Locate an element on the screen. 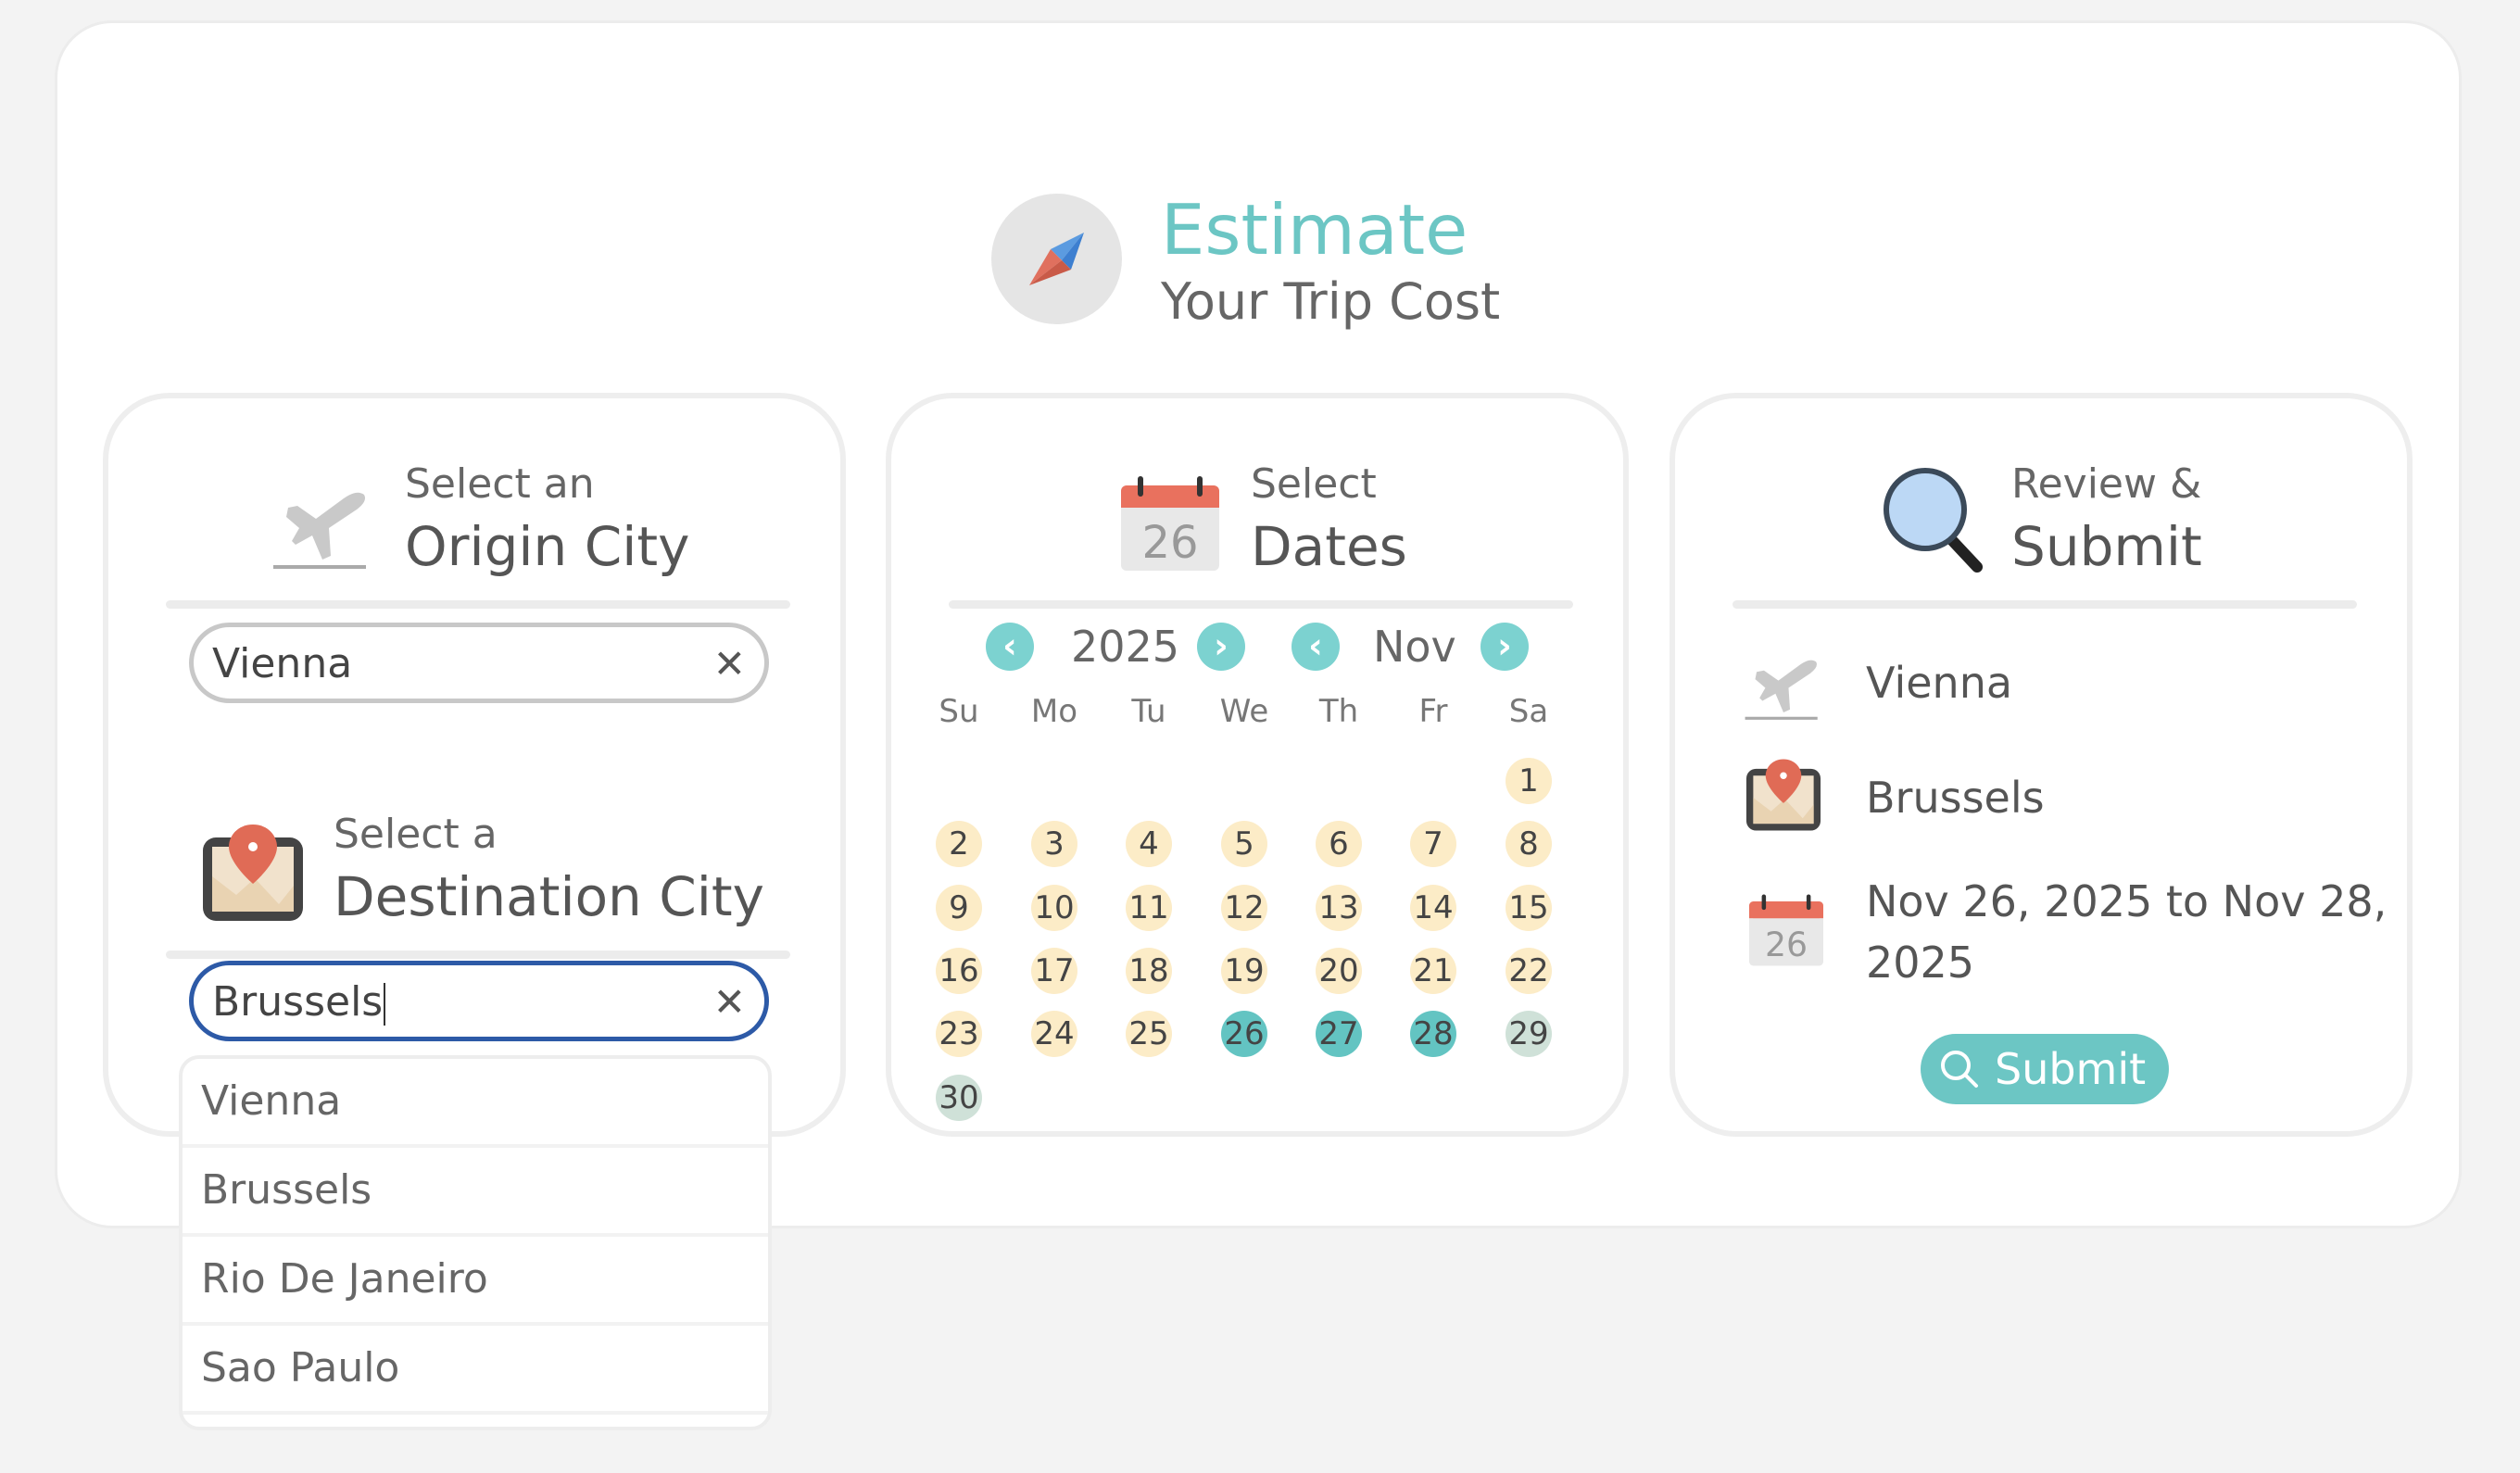 Image resolution: width=2520 pixels, height=1473 pixels. calendar-day: 28 is located at coordinates (1433, 1034).